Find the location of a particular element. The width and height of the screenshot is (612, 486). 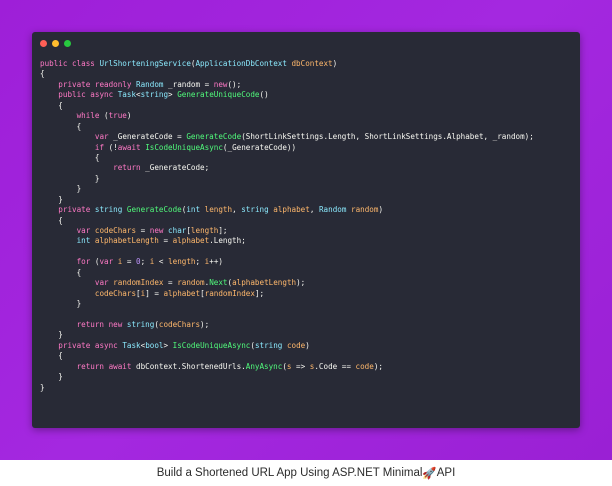

code-line: int alphabetLength = alphabet.Length; is located at coordinates (308, 241).